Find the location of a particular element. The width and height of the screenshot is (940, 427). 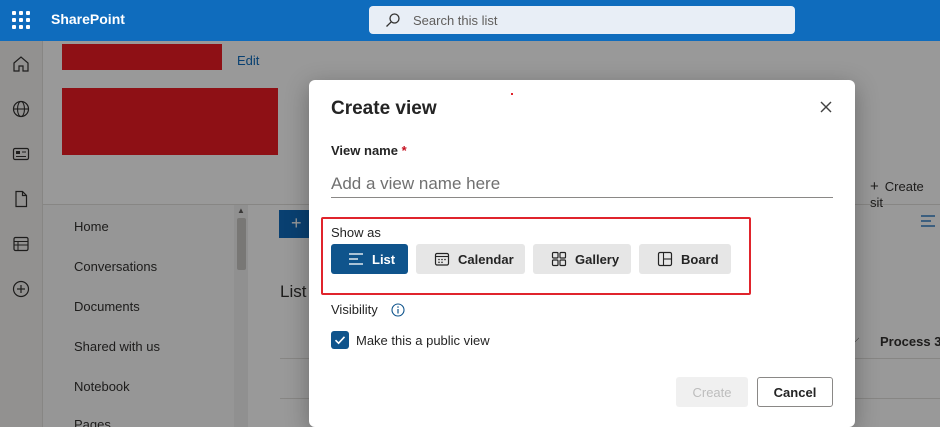

create-button: Create is located at coordinates (712, 392).